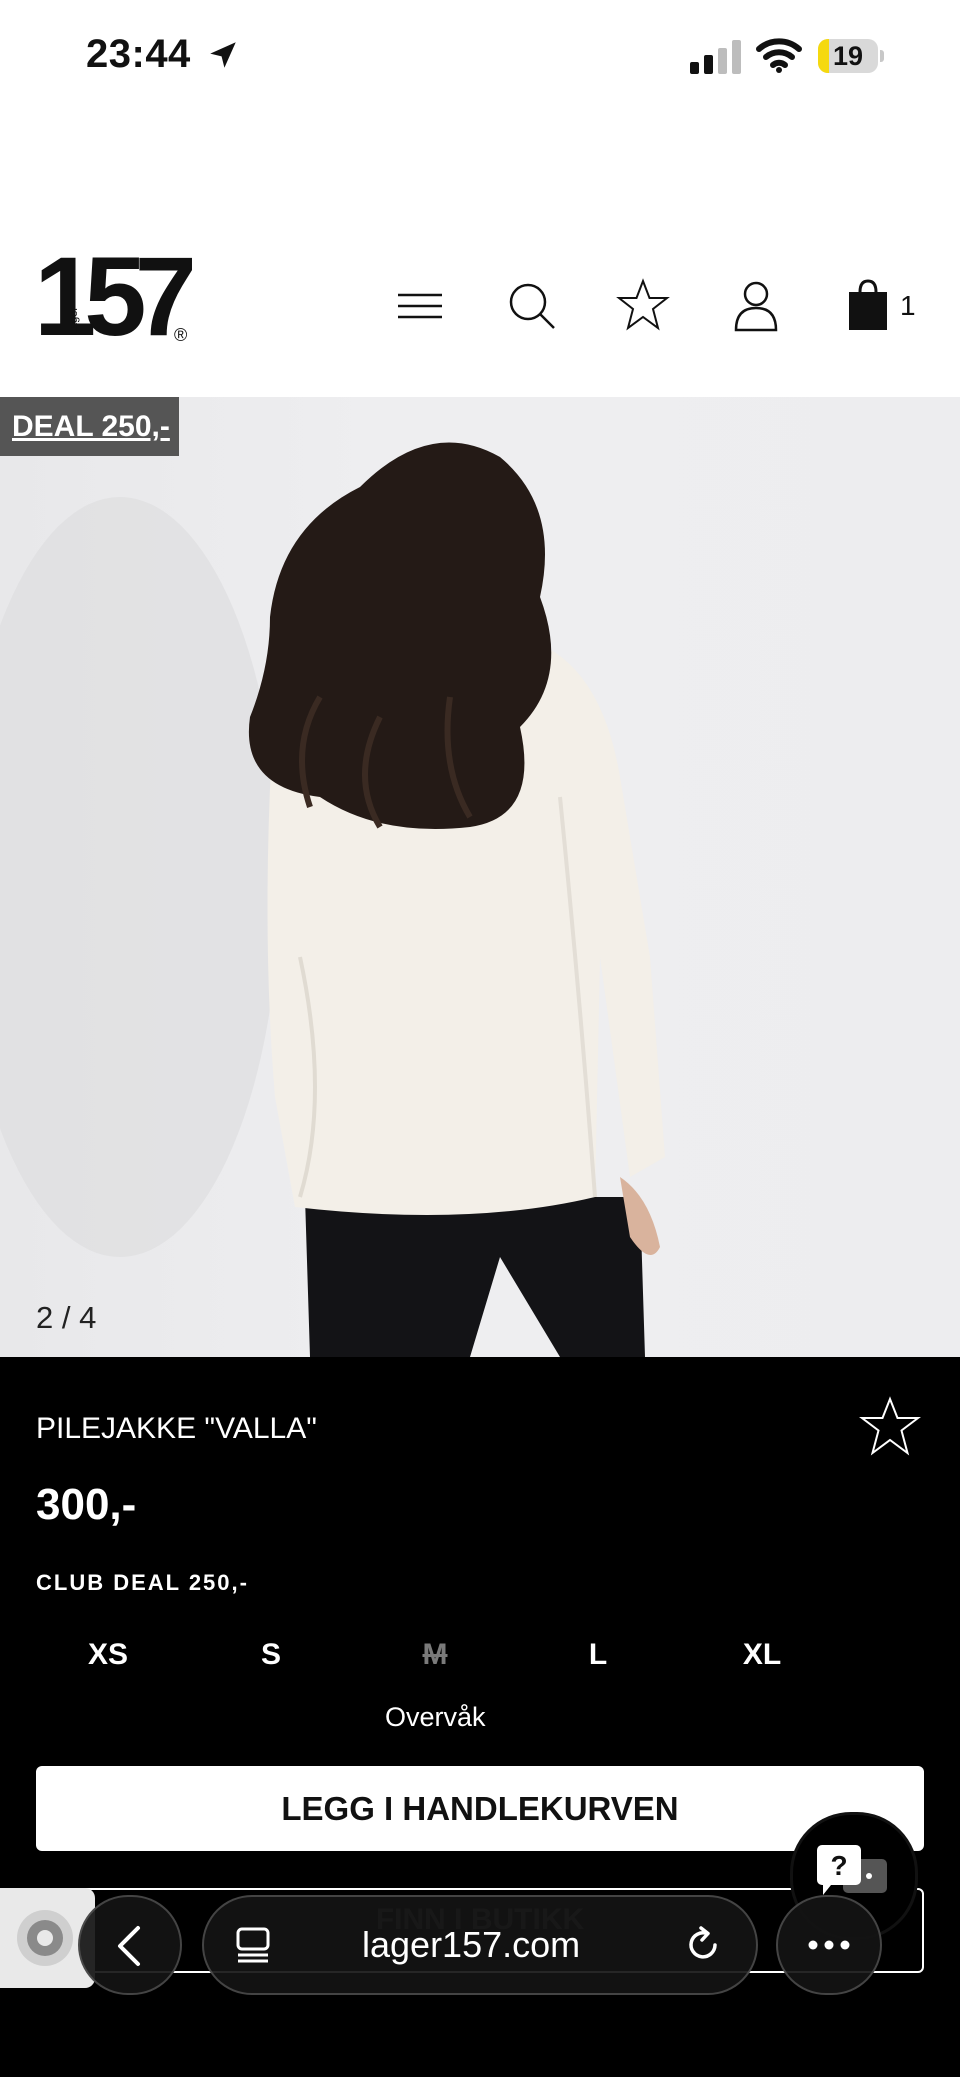 This screenshot has width=960, height=2077. I want to click on watch-size-link: Overvåk, so click(435, 1717).